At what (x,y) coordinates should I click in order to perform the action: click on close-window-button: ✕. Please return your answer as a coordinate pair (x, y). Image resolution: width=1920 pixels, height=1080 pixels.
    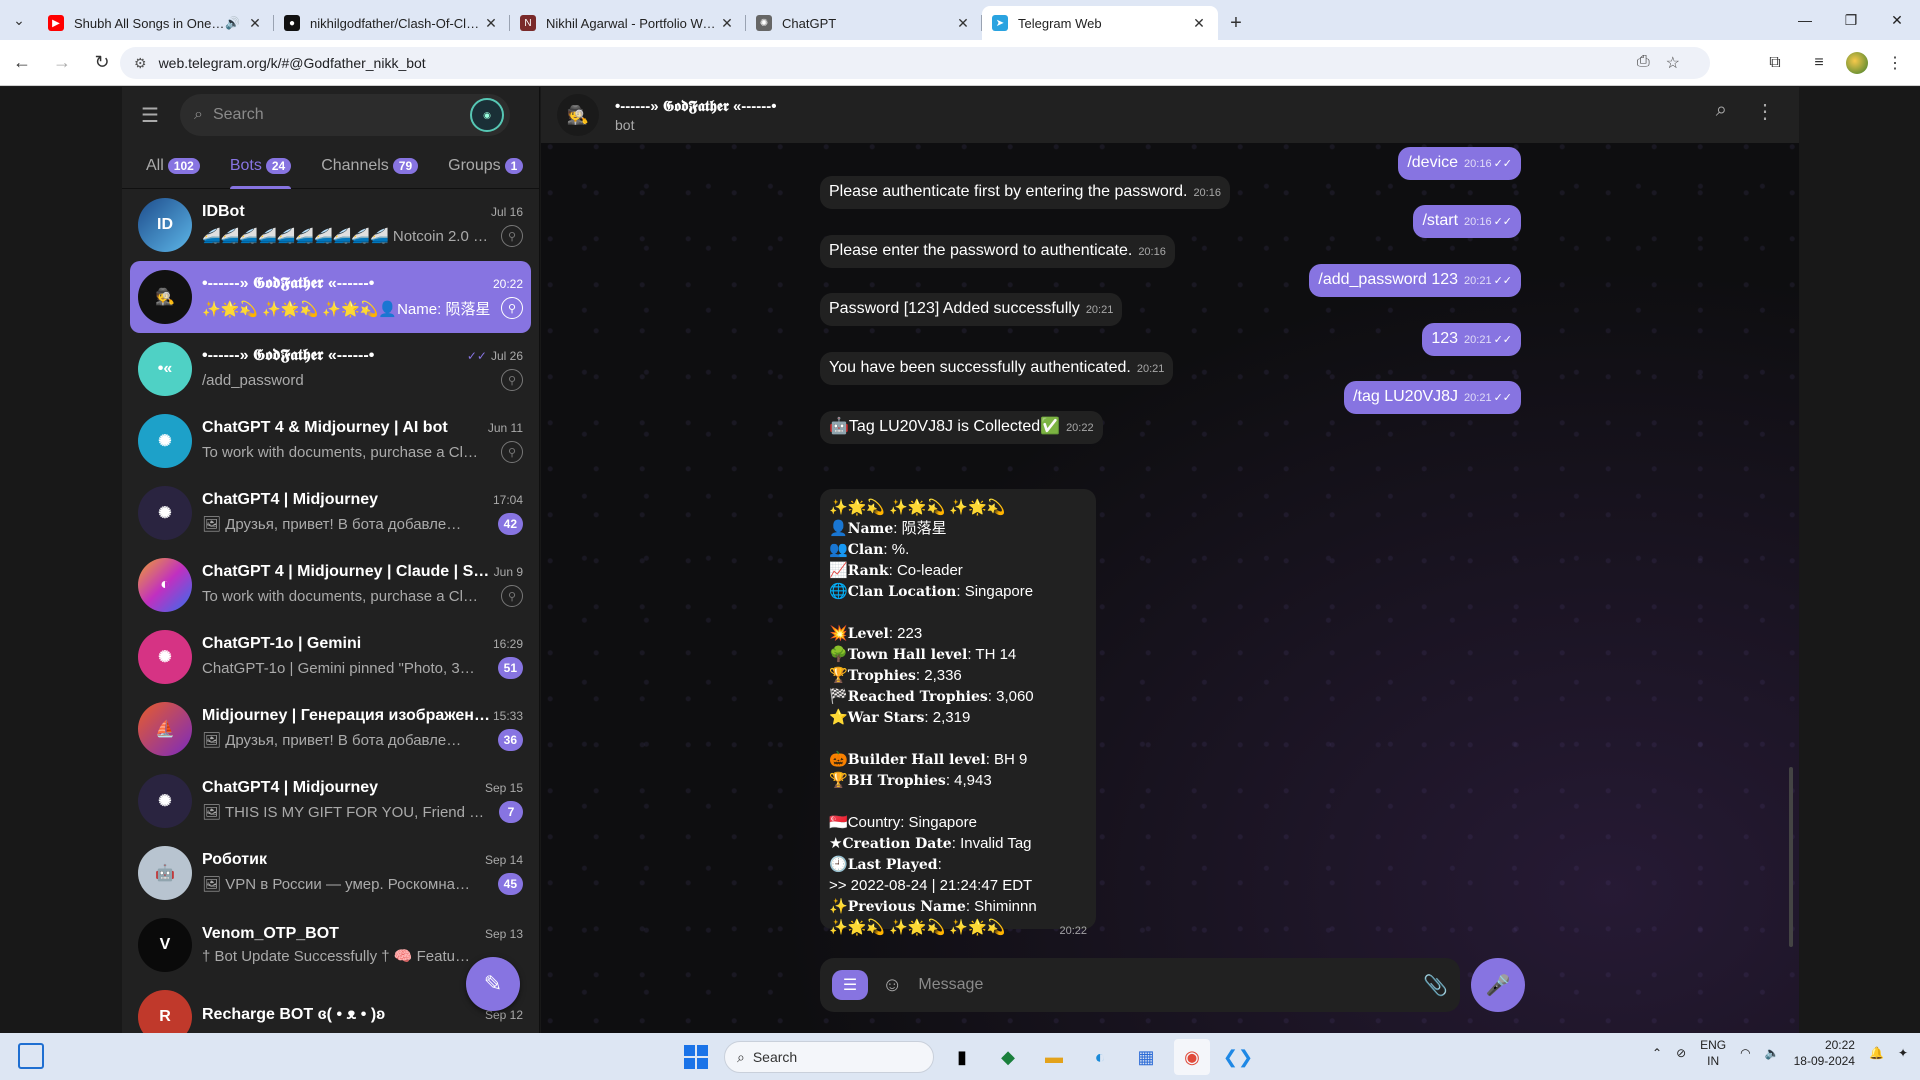
    Looking at the image, I should click on (1897, 20).